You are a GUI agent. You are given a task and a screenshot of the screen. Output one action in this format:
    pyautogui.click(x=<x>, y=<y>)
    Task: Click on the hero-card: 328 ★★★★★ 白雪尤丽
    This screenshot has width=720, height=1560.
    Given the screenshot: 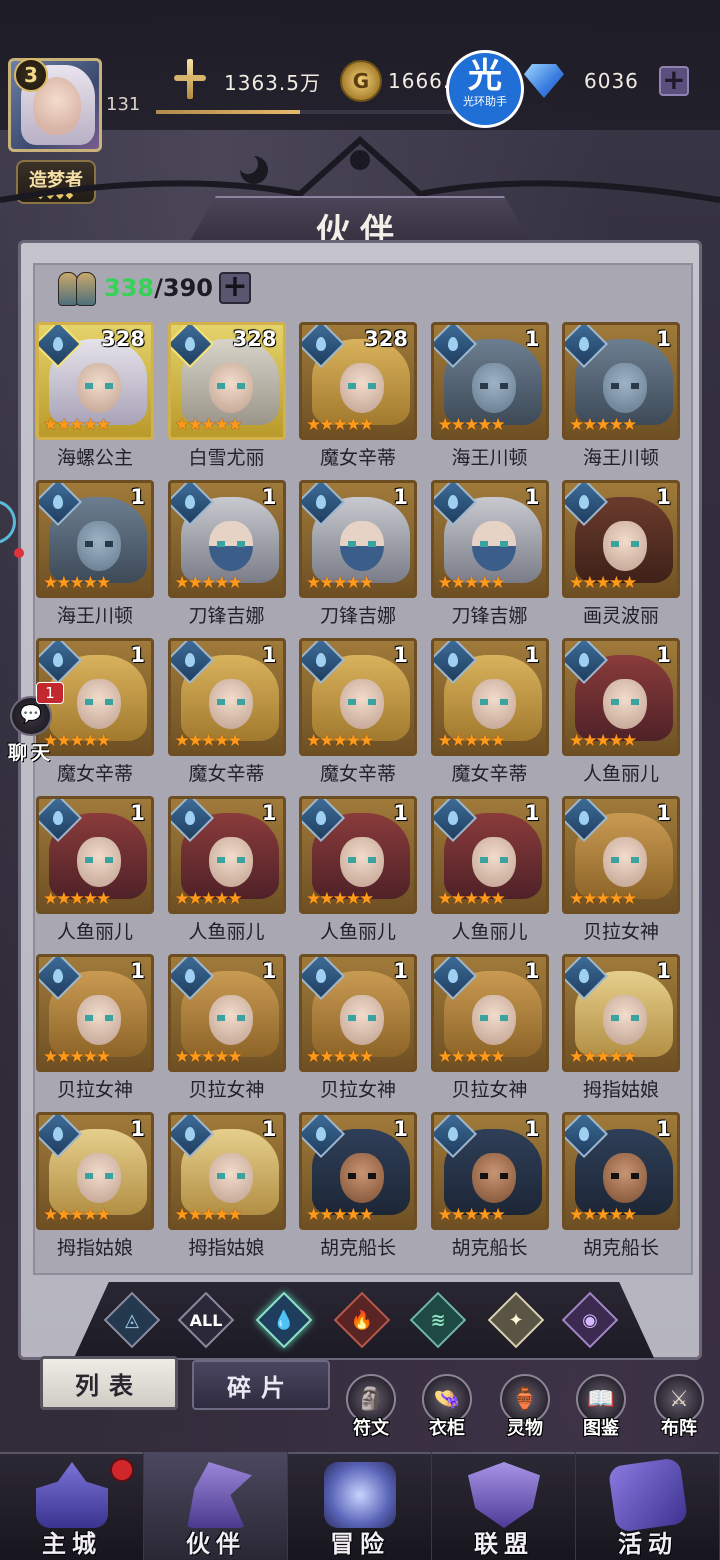 What is the action you would take?
    pyautogui.click(x=226, y=395)
    